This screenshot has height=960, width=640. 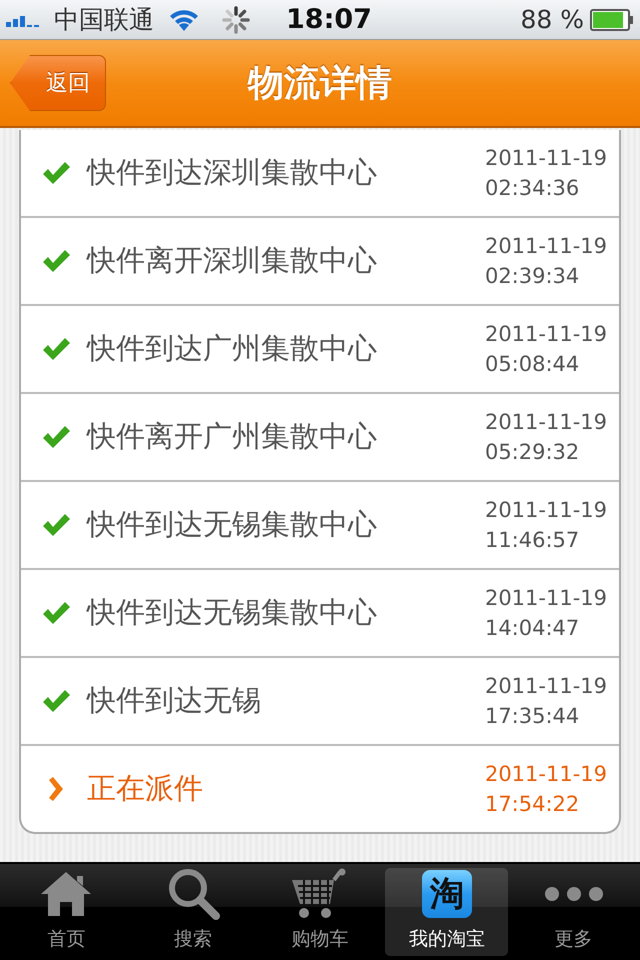 I want to click on battery-percent: 88 %, so click(x=552, y=19).